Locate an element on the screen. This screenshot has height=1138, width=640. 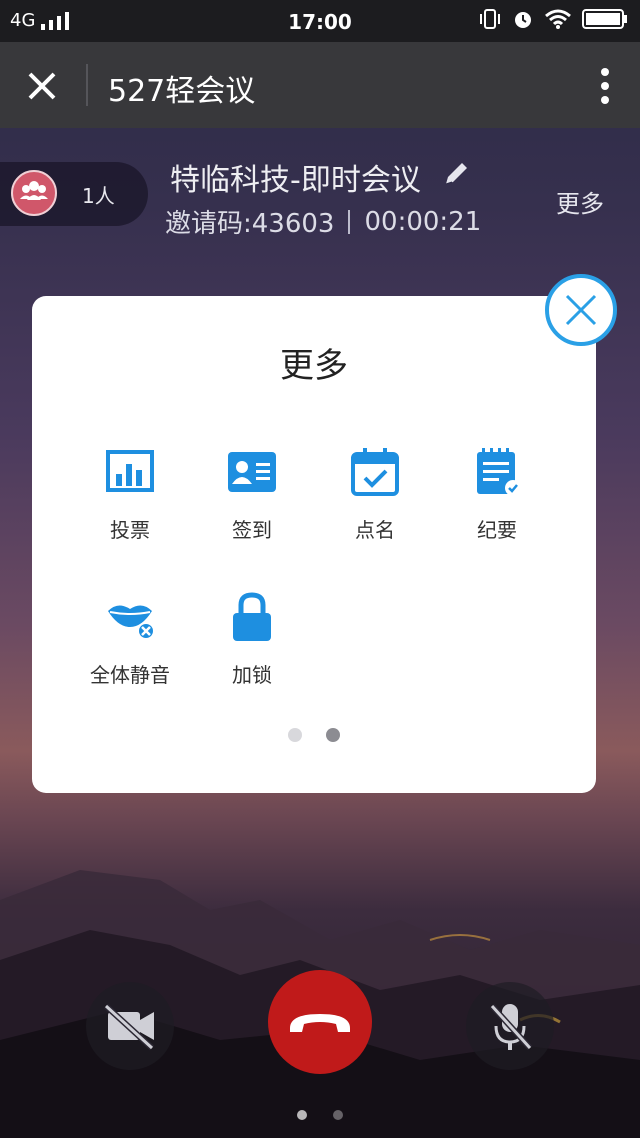
meeting-info: 邀请码:43603 00:00:21 is located at coordinates (323, 221).